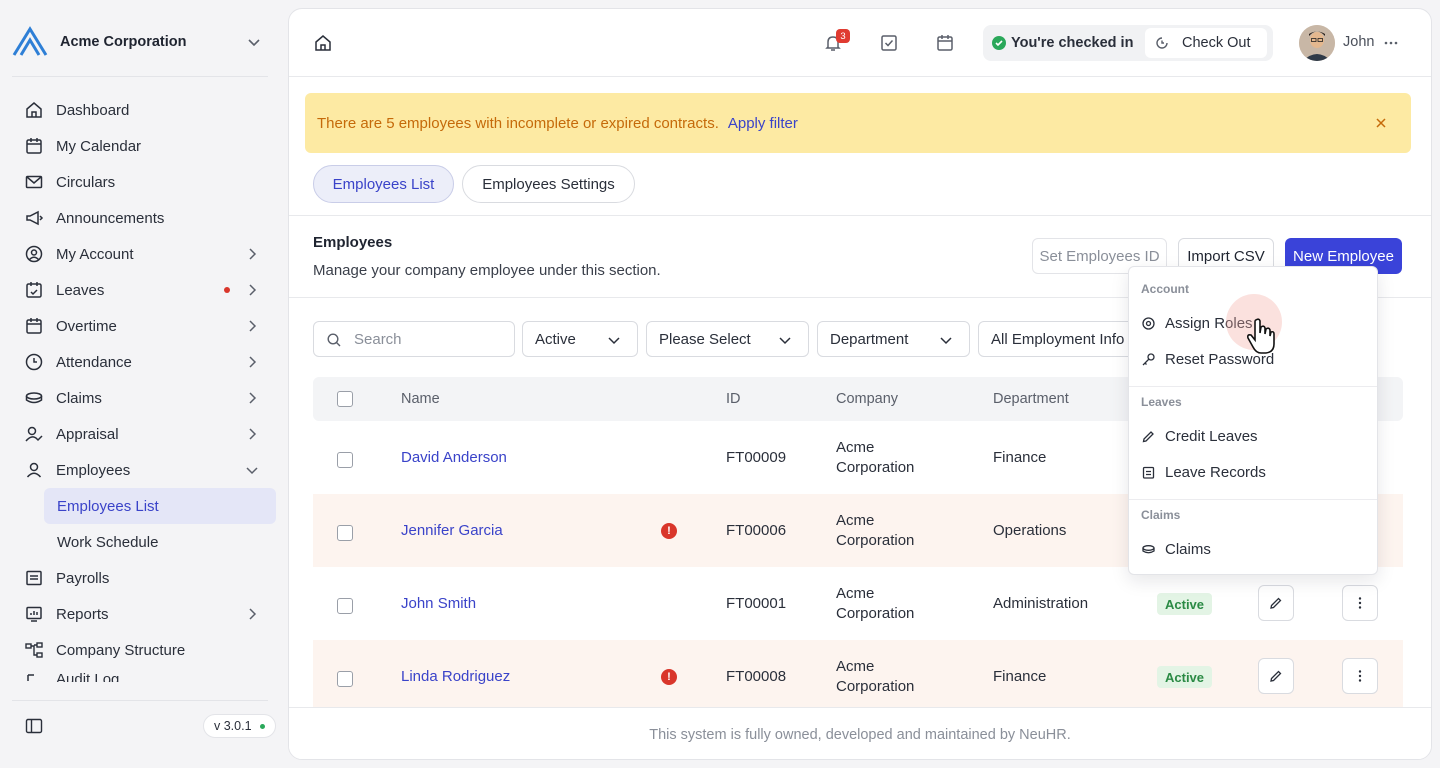  What do you see at coordinates (1161, 402) in the screenshot?
I see `menu-group-leaves: Leaves` at bounding box center [1161, 402].